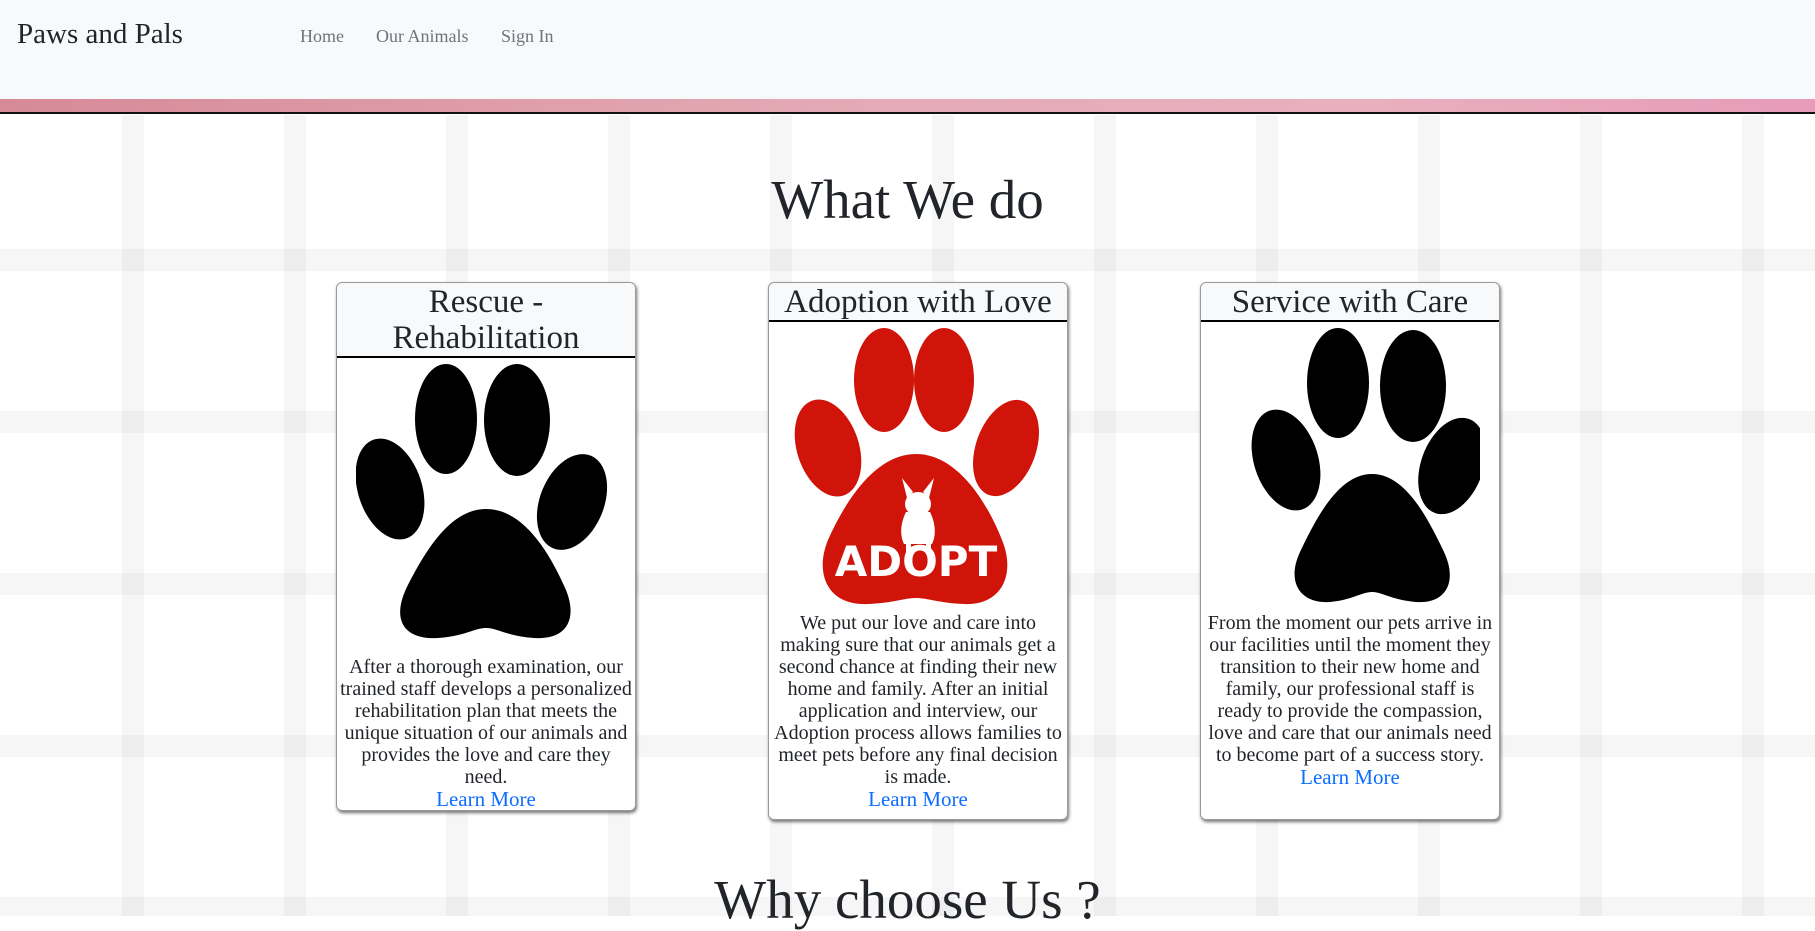 The height and width of the screenshot is (931, 1815). I want to click on card-title-line2: Rehabilitation, so click(486, 338).